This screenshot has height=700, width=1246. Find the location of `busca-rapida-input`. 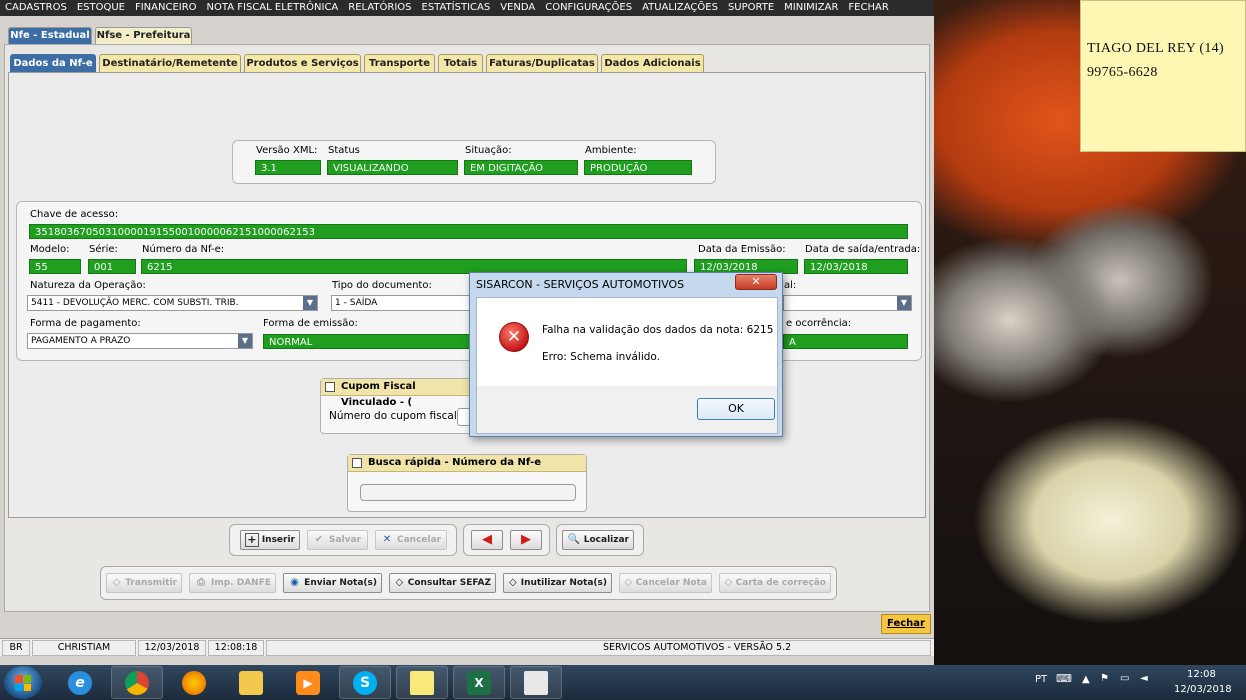

busca-rapida-input is located at coordinates (468, 492).